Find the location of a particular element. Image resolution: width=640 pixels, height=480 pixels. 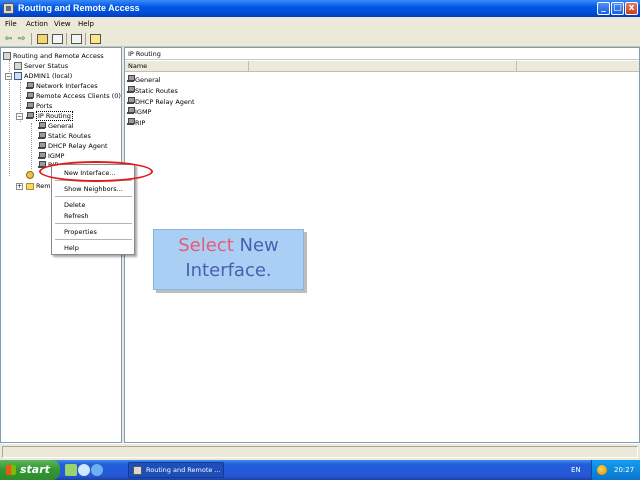

window-title: Routing and Remote Access is located at coordinates (79, 8).